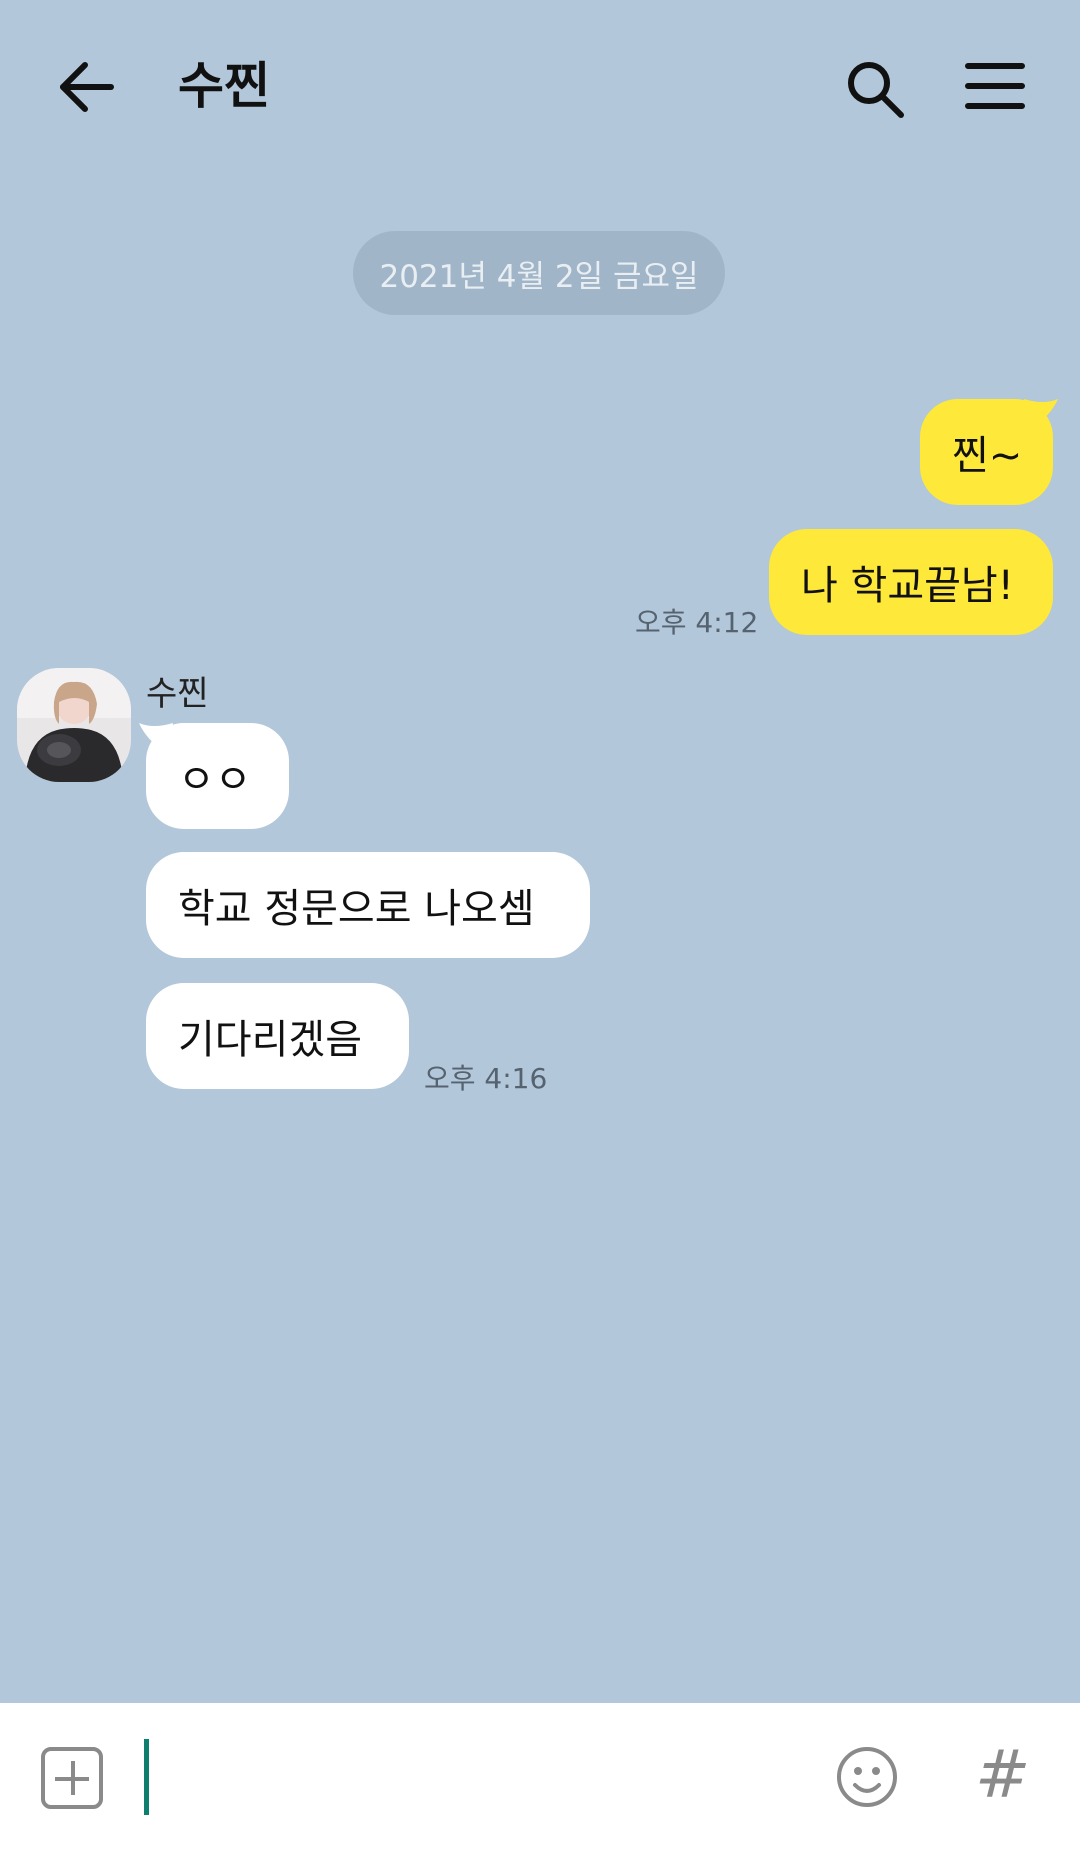 The width and height of the screenshot is (1080, 1849). Describe the element at coordinates (277, 1036) in the screenshot. I see `message-bubble-received: 기다리겠음` at that location.